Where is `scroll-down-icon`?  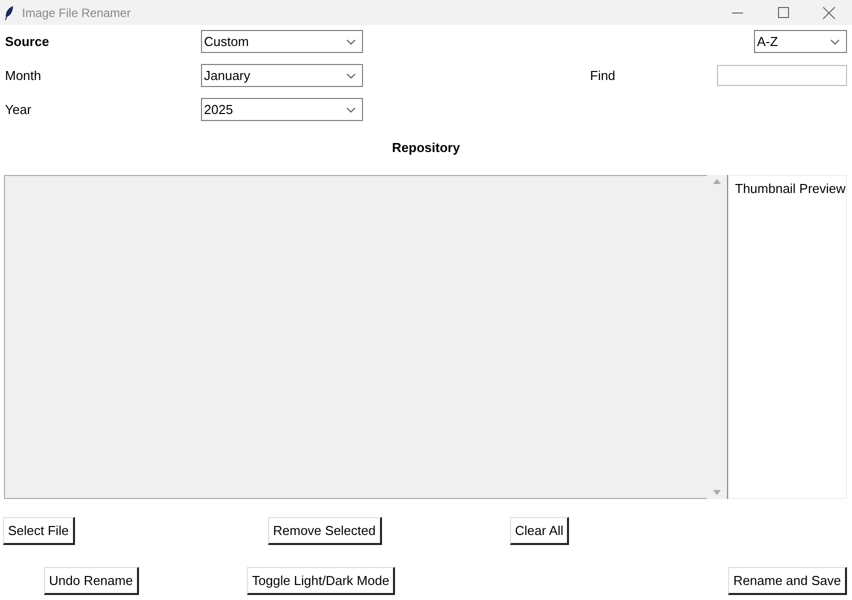 scroll-down-icon is located at coordinates (717, 492).